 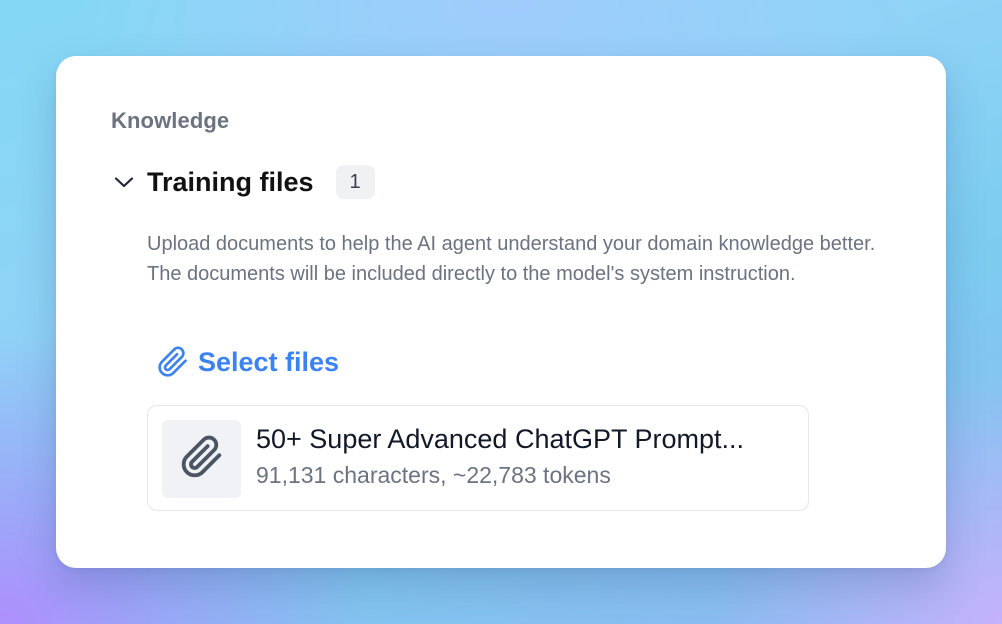 What do you see at coordinates (269, 361) in the screenshot?
I see `select-files-label: Select files` at bounding box center [269, 361].